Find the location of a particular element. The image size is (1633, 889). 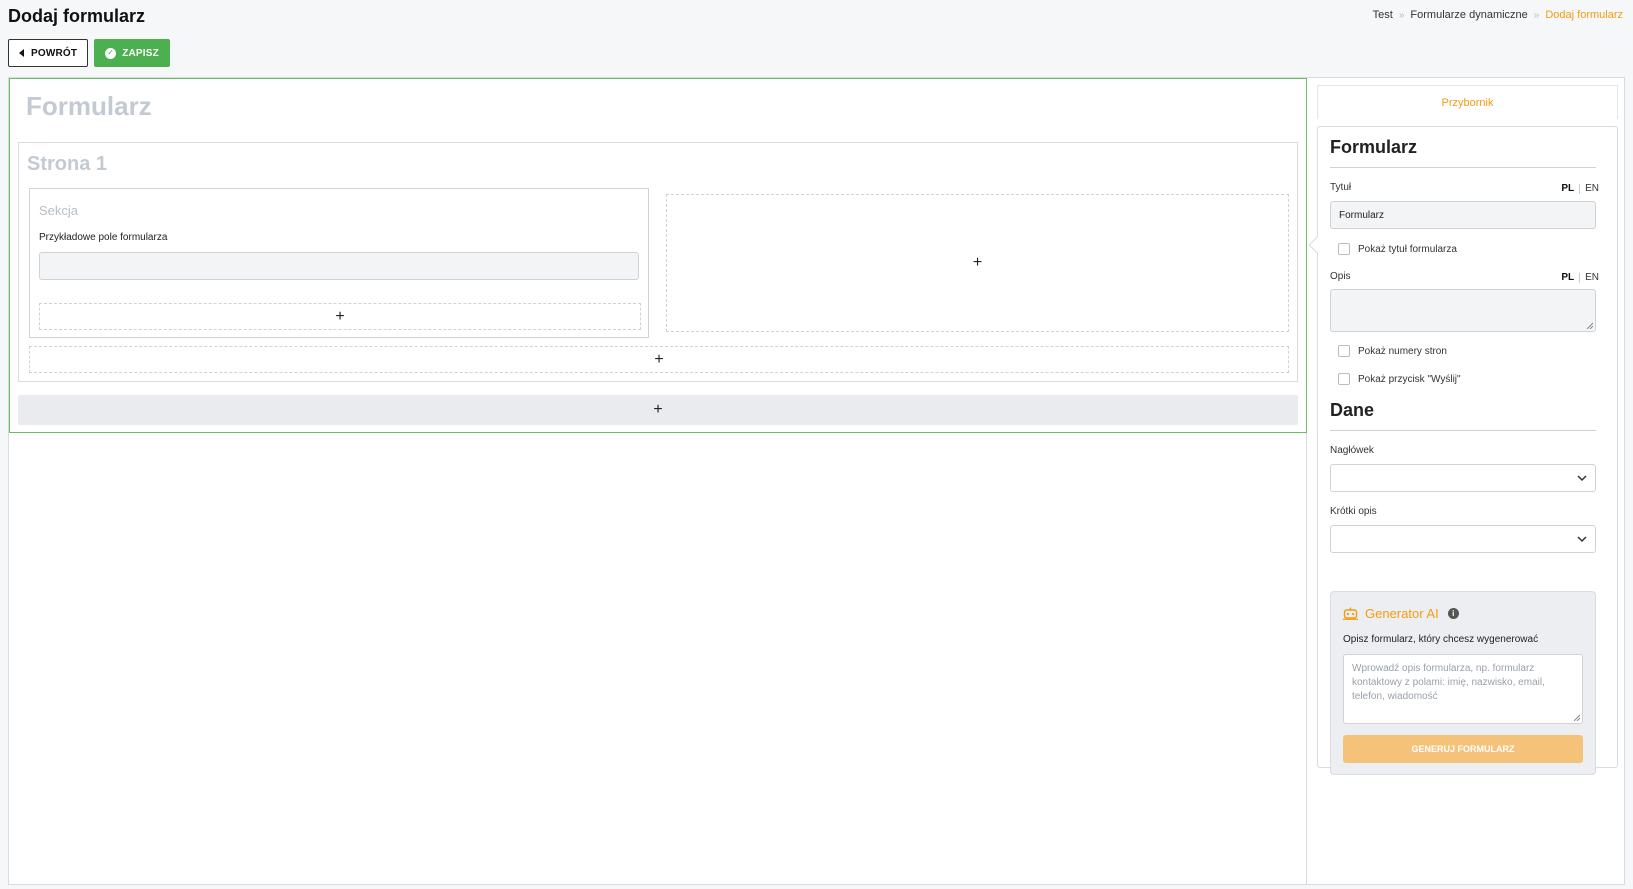

sample-field-label: Przykładowe pole formularza is located at coordinates (103, 237).